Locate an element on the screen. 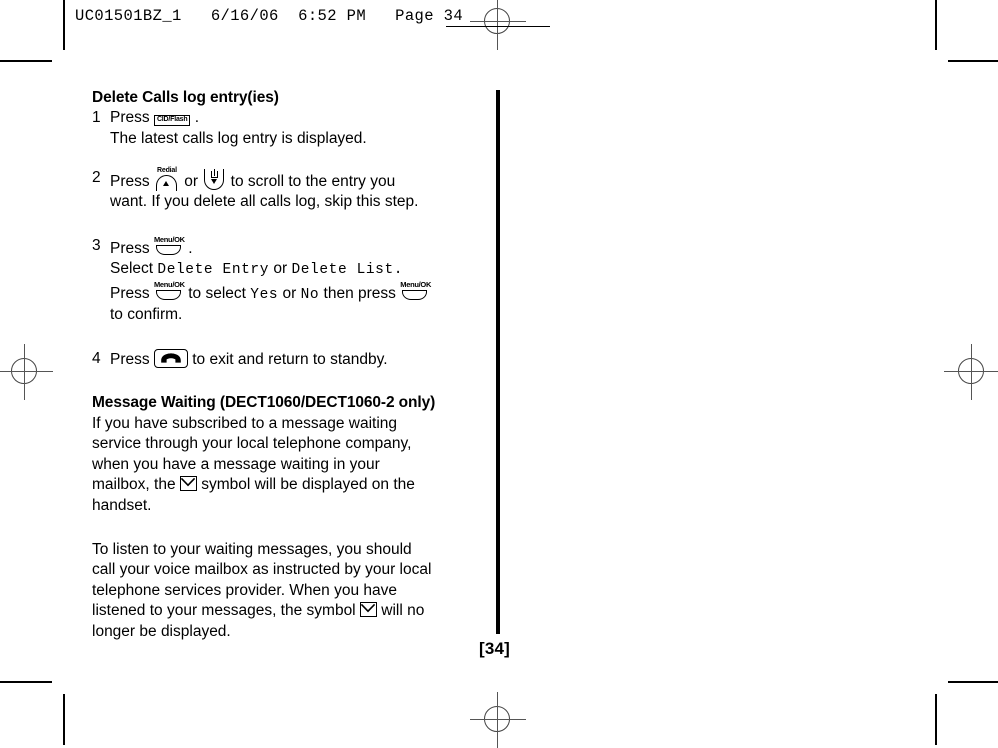 This screenshot has width=998, height=748. paragraph-2-line-4-pre: listened to your messages, the symbol is located at coordinates (224, 611).